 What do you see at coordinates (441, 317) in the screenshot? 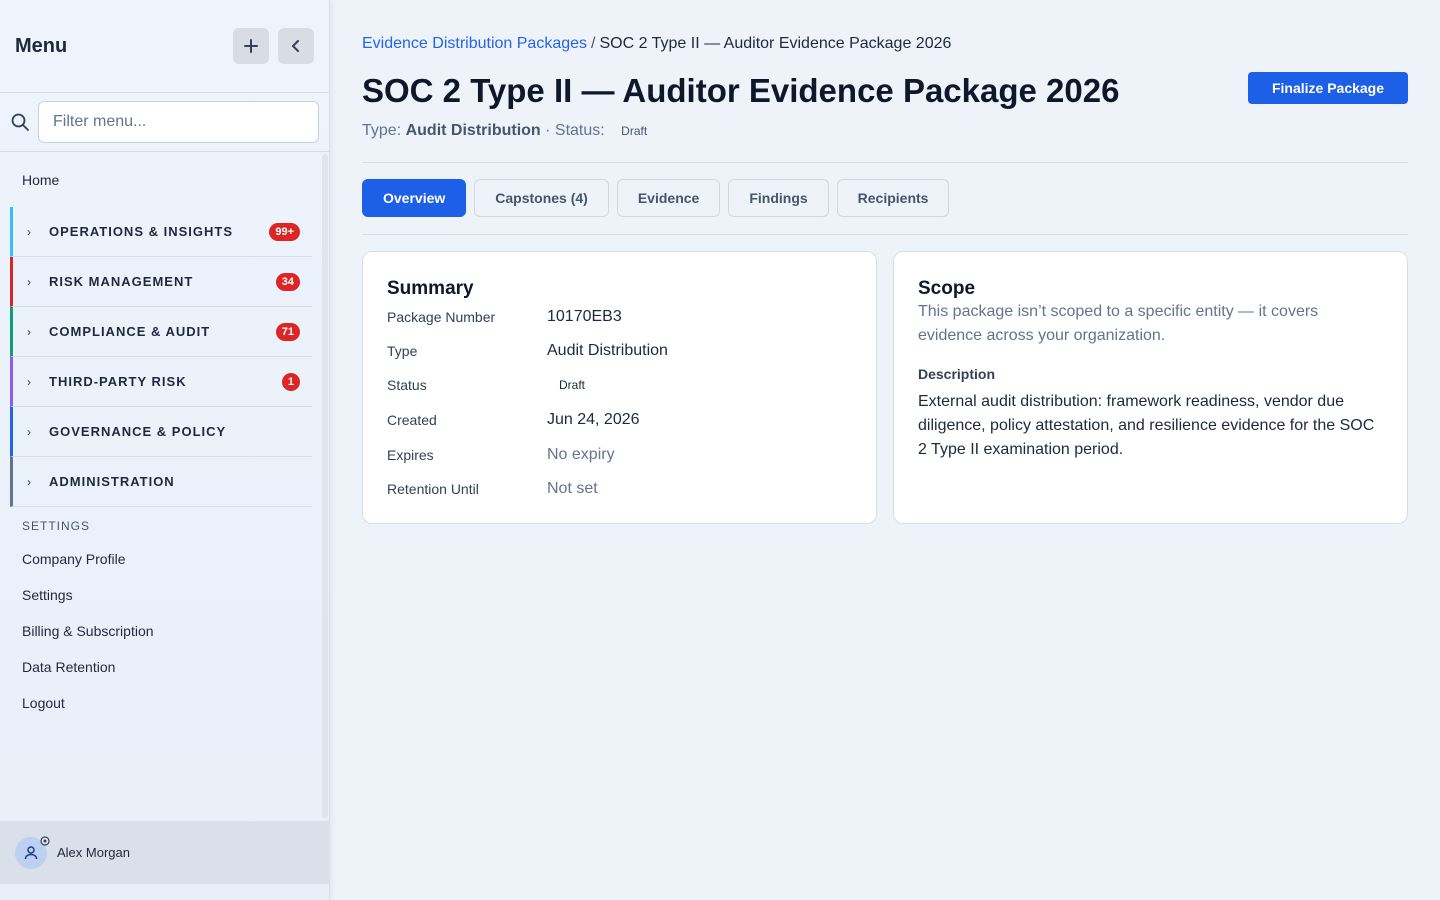
I see `field-label: Package Number` at bounding box center [441, 317].